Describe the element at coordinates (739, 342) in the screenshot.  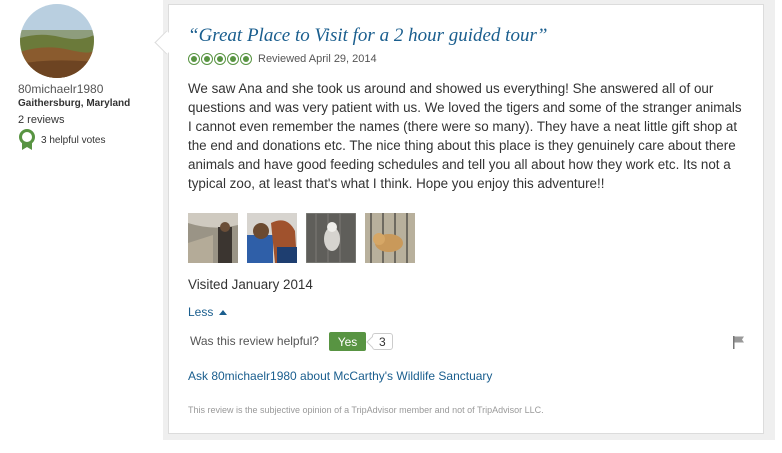
I see `flag-icon` at that location.